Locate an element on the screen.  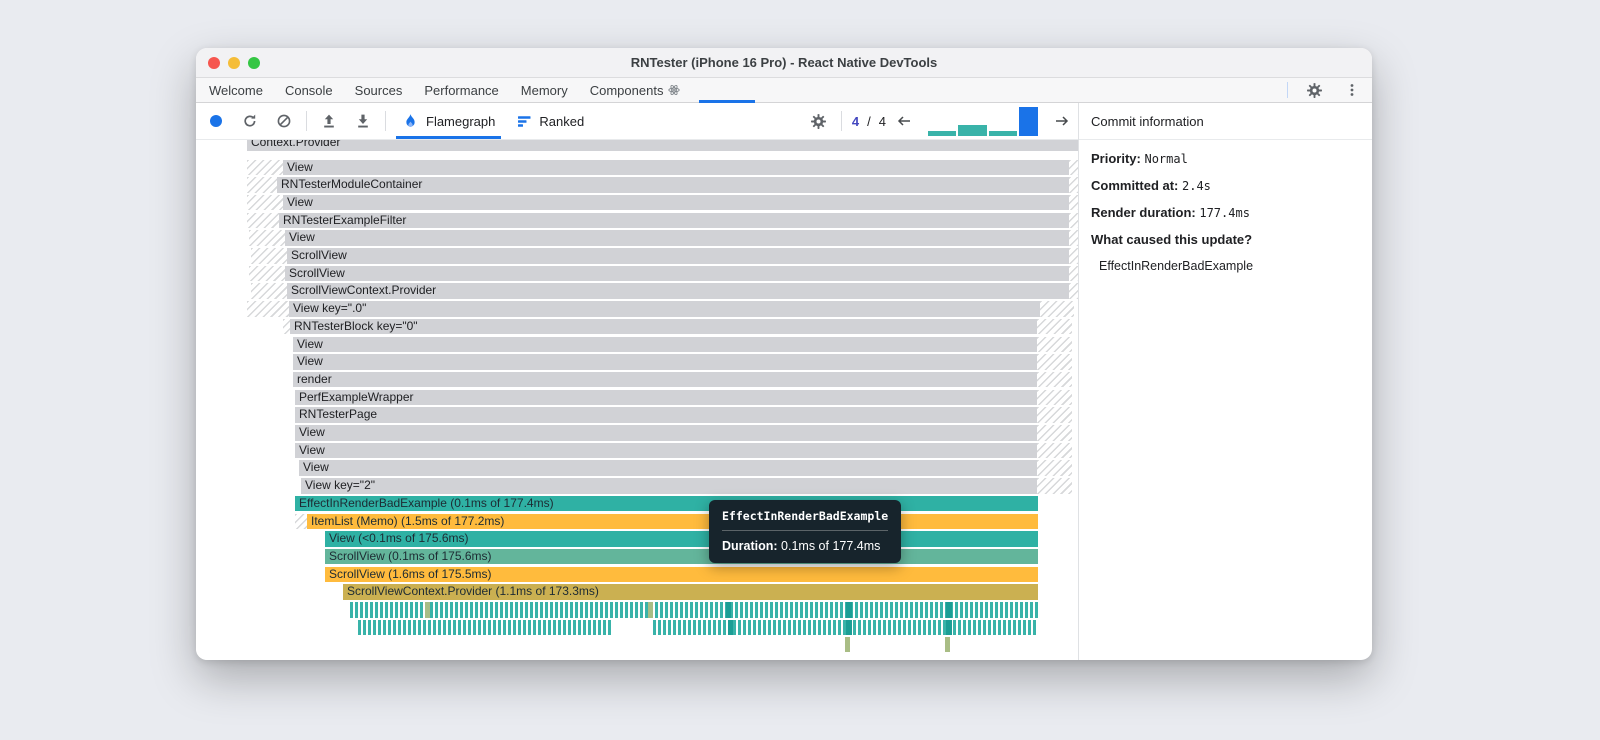
tab-performance: Performance is located at coordinates (461, 90).